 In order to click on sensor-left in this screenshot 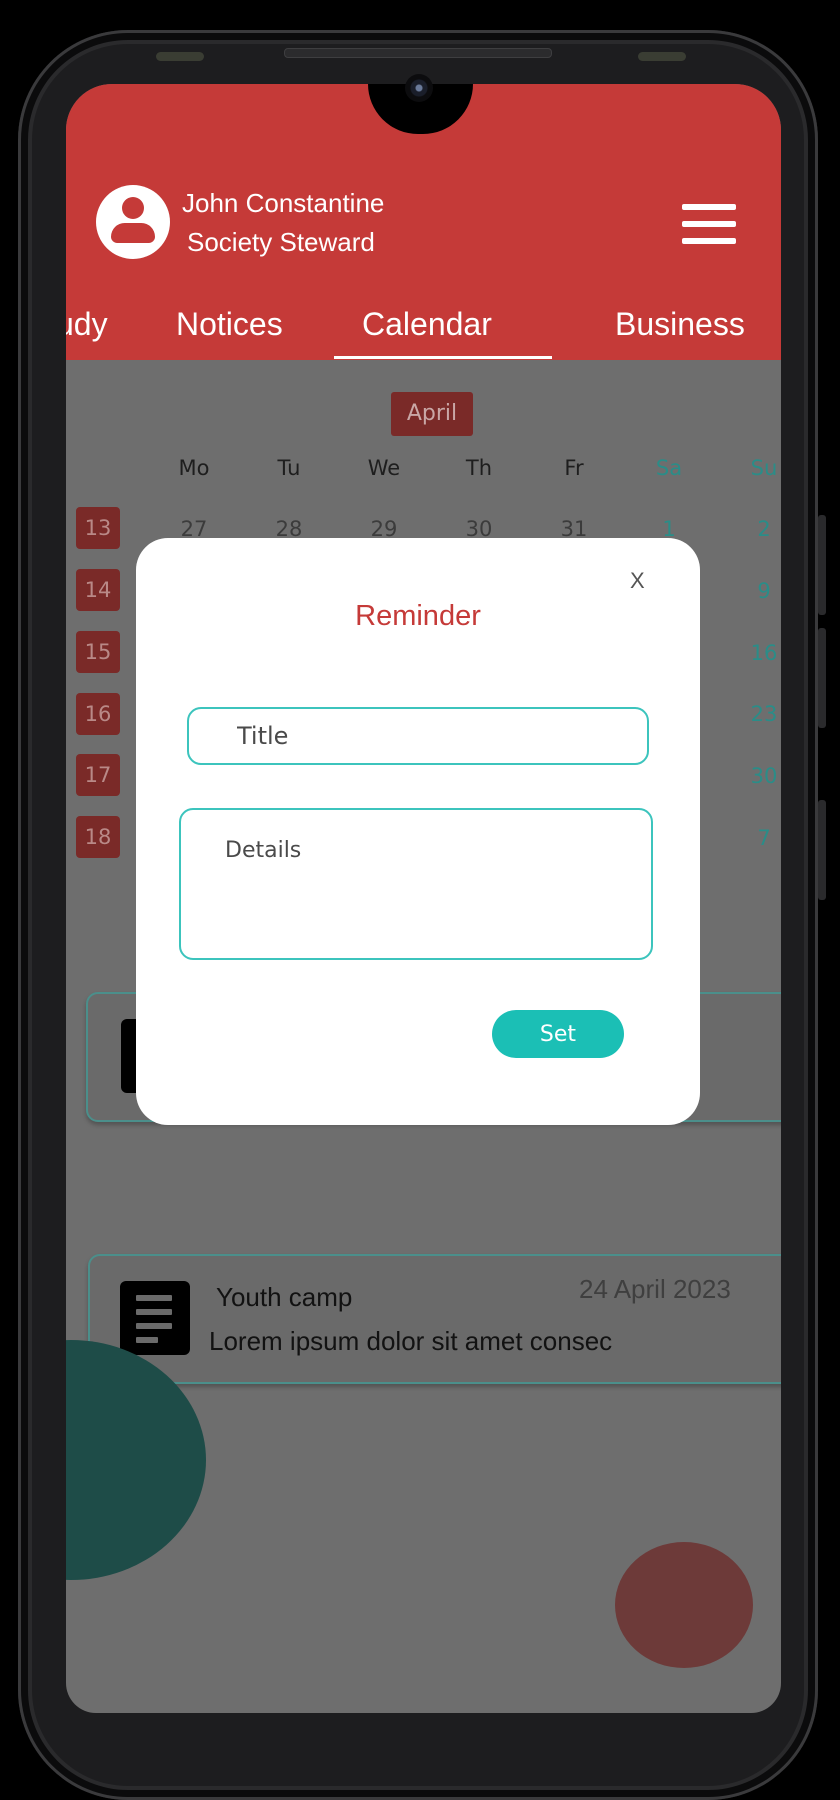, I will do `click(180, 56)`.